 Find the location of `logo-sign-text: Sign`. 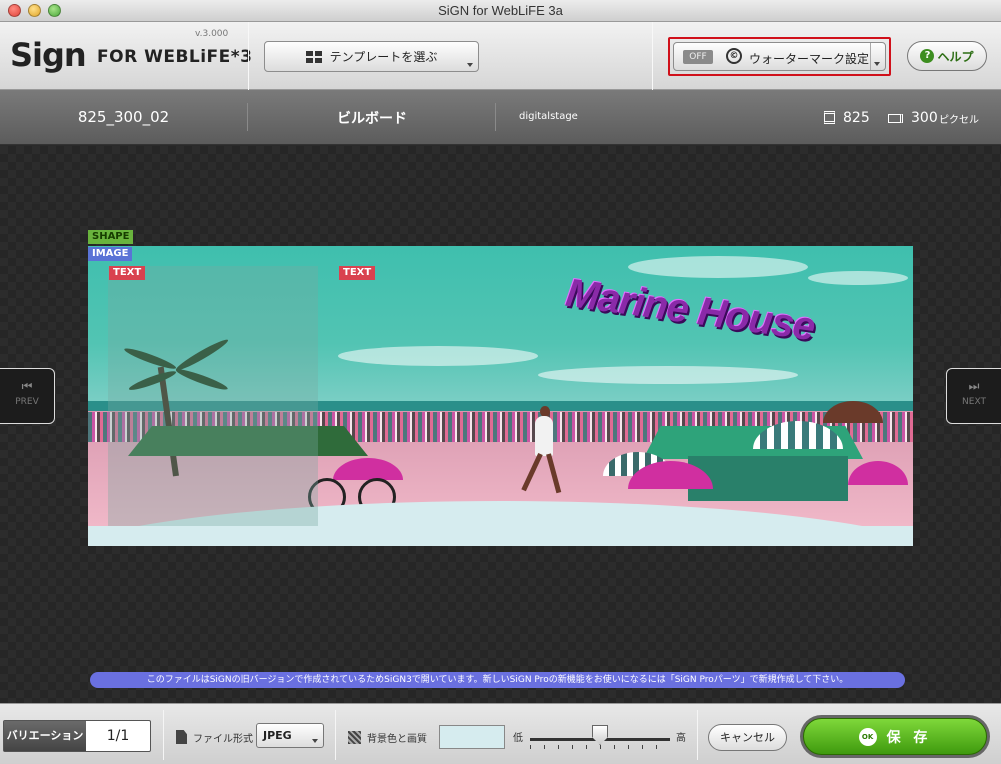

logo-sign-text: Sign is located at coordinates (48, 55).